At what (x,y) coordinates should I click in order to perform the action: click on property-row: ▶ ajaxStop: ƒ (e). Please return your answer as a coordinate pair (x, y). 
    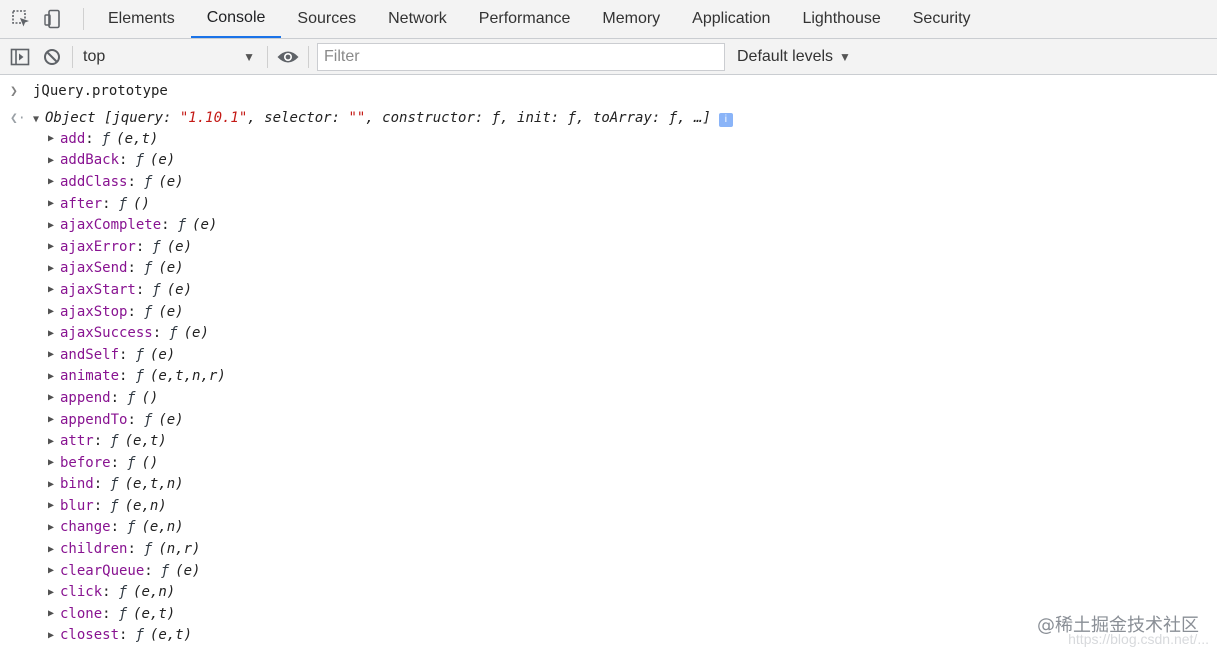
    Looking at the image, I should click on (498, 312).